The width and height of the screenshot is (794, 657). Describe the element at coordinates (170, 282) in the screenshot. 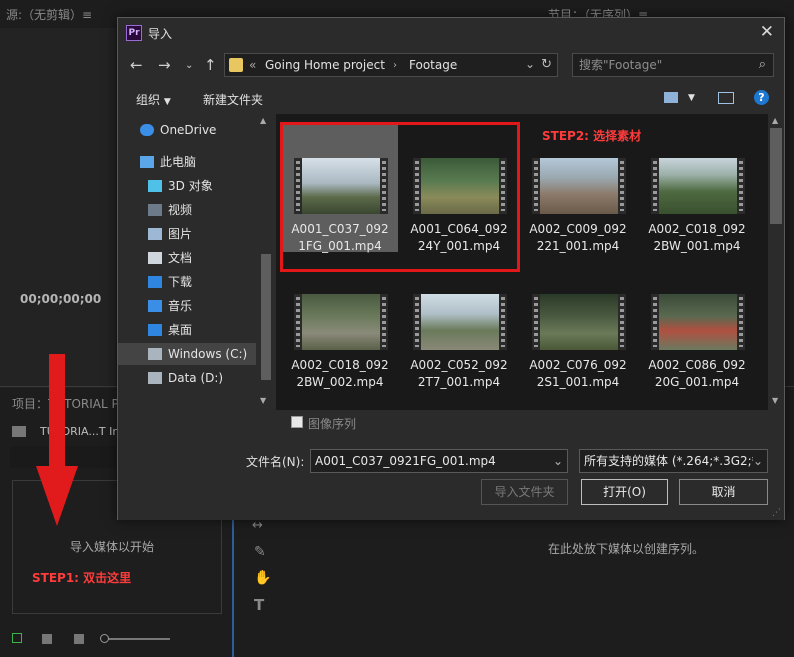

I see `nav-item-downloads: 下载` at that location.